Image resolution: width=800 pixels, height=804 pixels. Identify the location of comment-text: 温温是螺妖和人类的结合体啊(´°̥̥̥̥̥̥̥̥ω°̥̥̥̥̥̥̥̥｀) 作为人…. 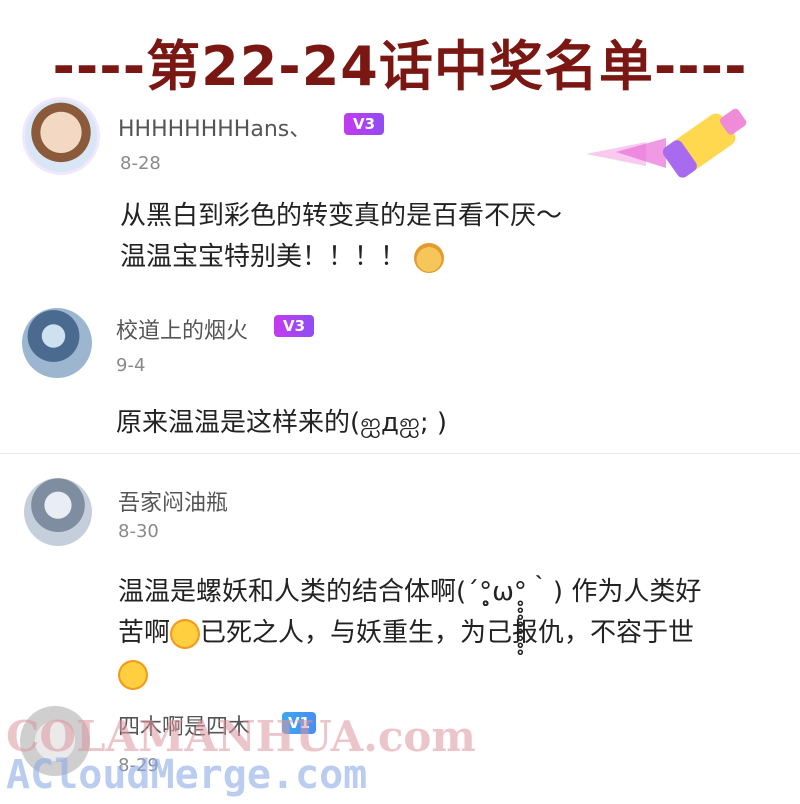
(409, 633).